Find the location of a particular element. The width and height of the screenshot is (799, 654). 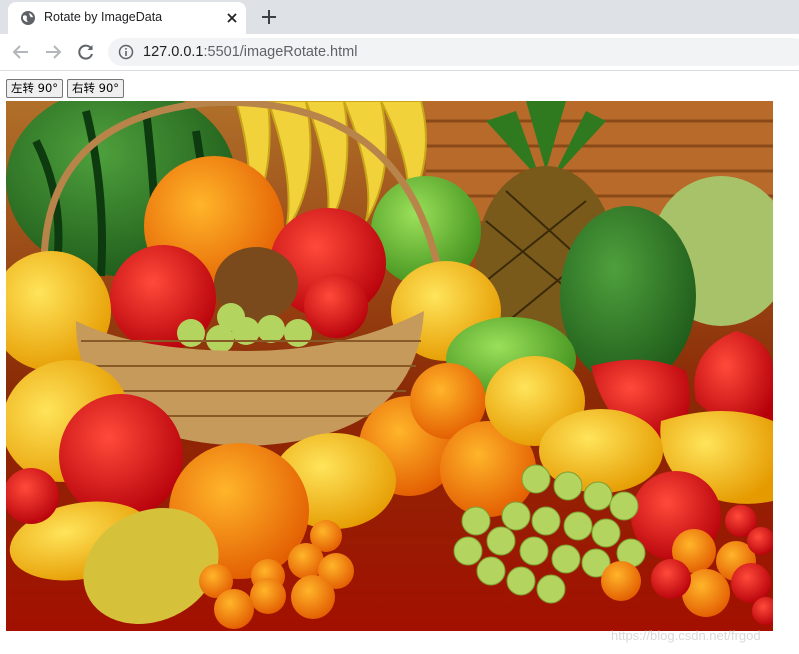

browser-toolbar: 127.0.0.1:5501/imageRotate.html is located at coordinates (399, 52).